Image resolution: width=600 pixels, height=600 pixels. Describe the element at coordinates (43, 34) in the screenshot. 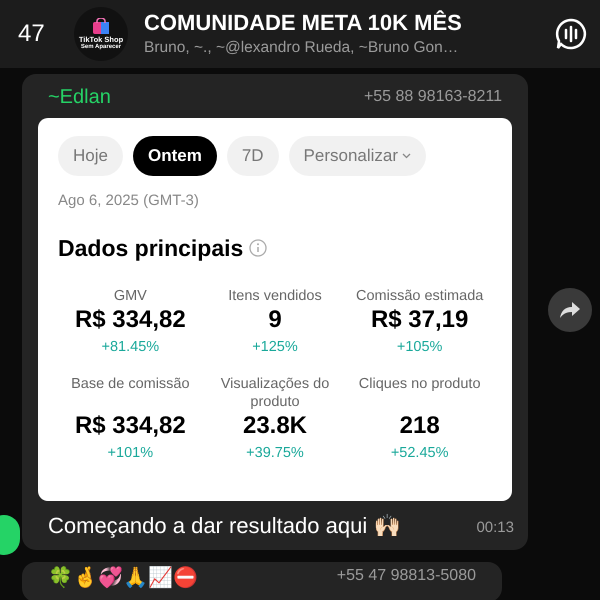

I see `unread-count: 47` at that location.